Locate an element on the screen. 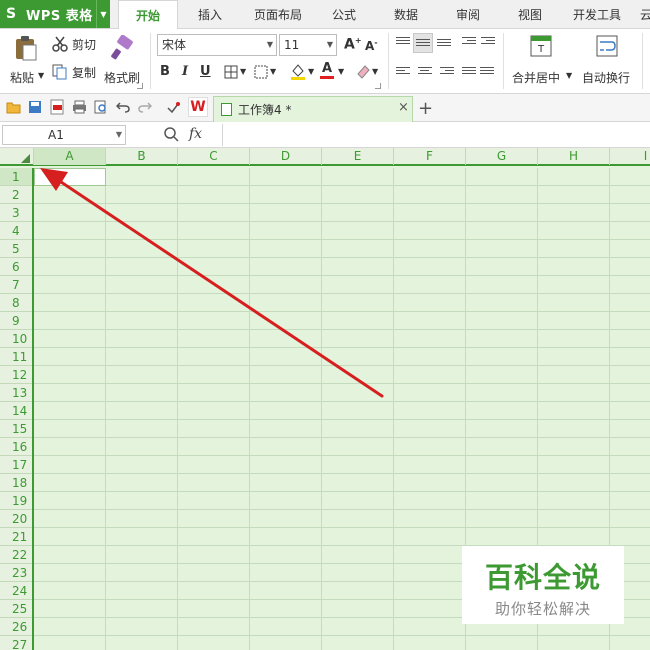 The width and height of the screenshot is (650, 650). app-menu-button: S WPS 表格 ▼ is located at coordinates (55, 14).